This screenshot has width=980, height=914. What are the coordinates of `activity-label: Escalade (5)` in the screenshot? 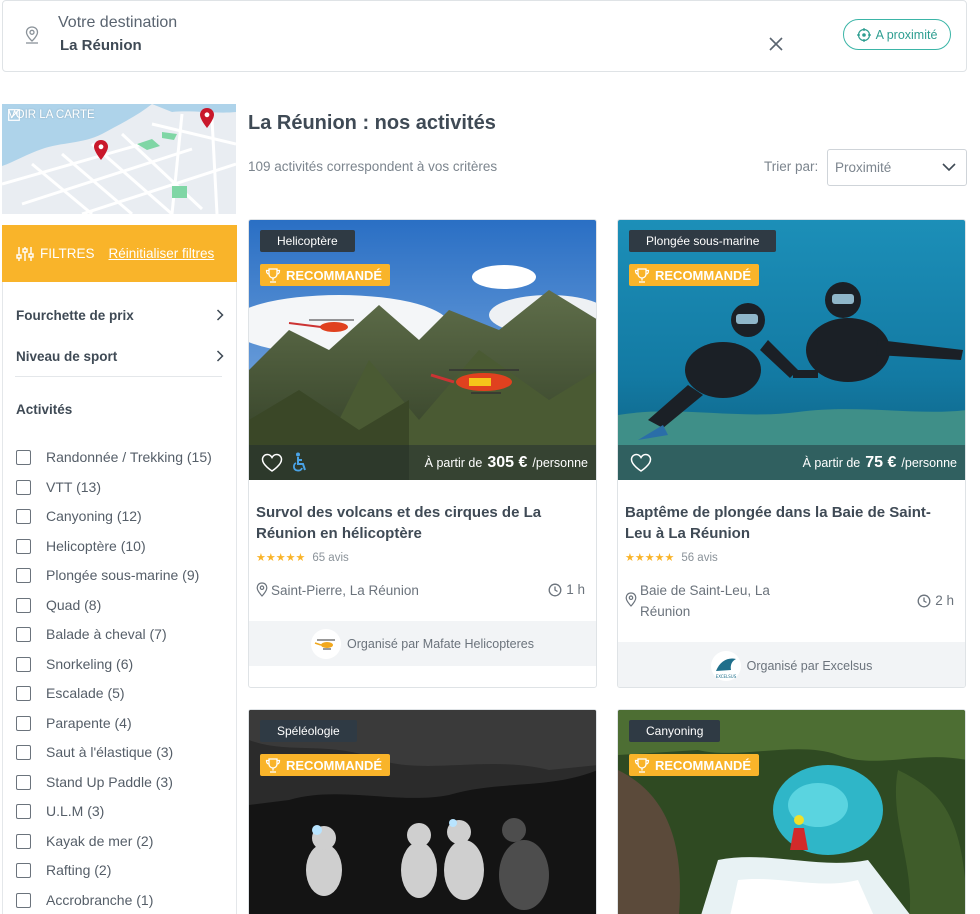 It's located at (85, 693).